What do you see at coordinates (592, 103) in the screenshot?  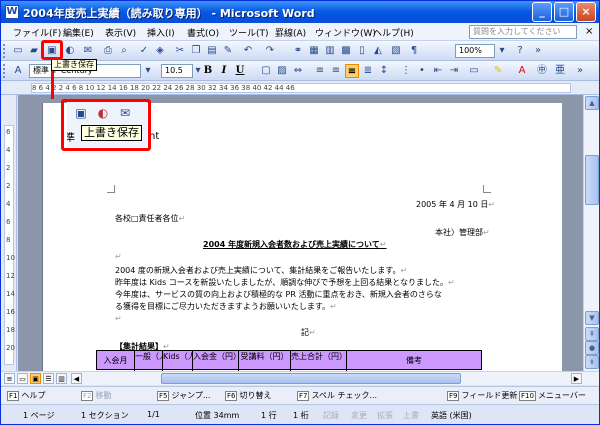 I see `scroll-up-icon: ▲` at bounding box center [592, 103].